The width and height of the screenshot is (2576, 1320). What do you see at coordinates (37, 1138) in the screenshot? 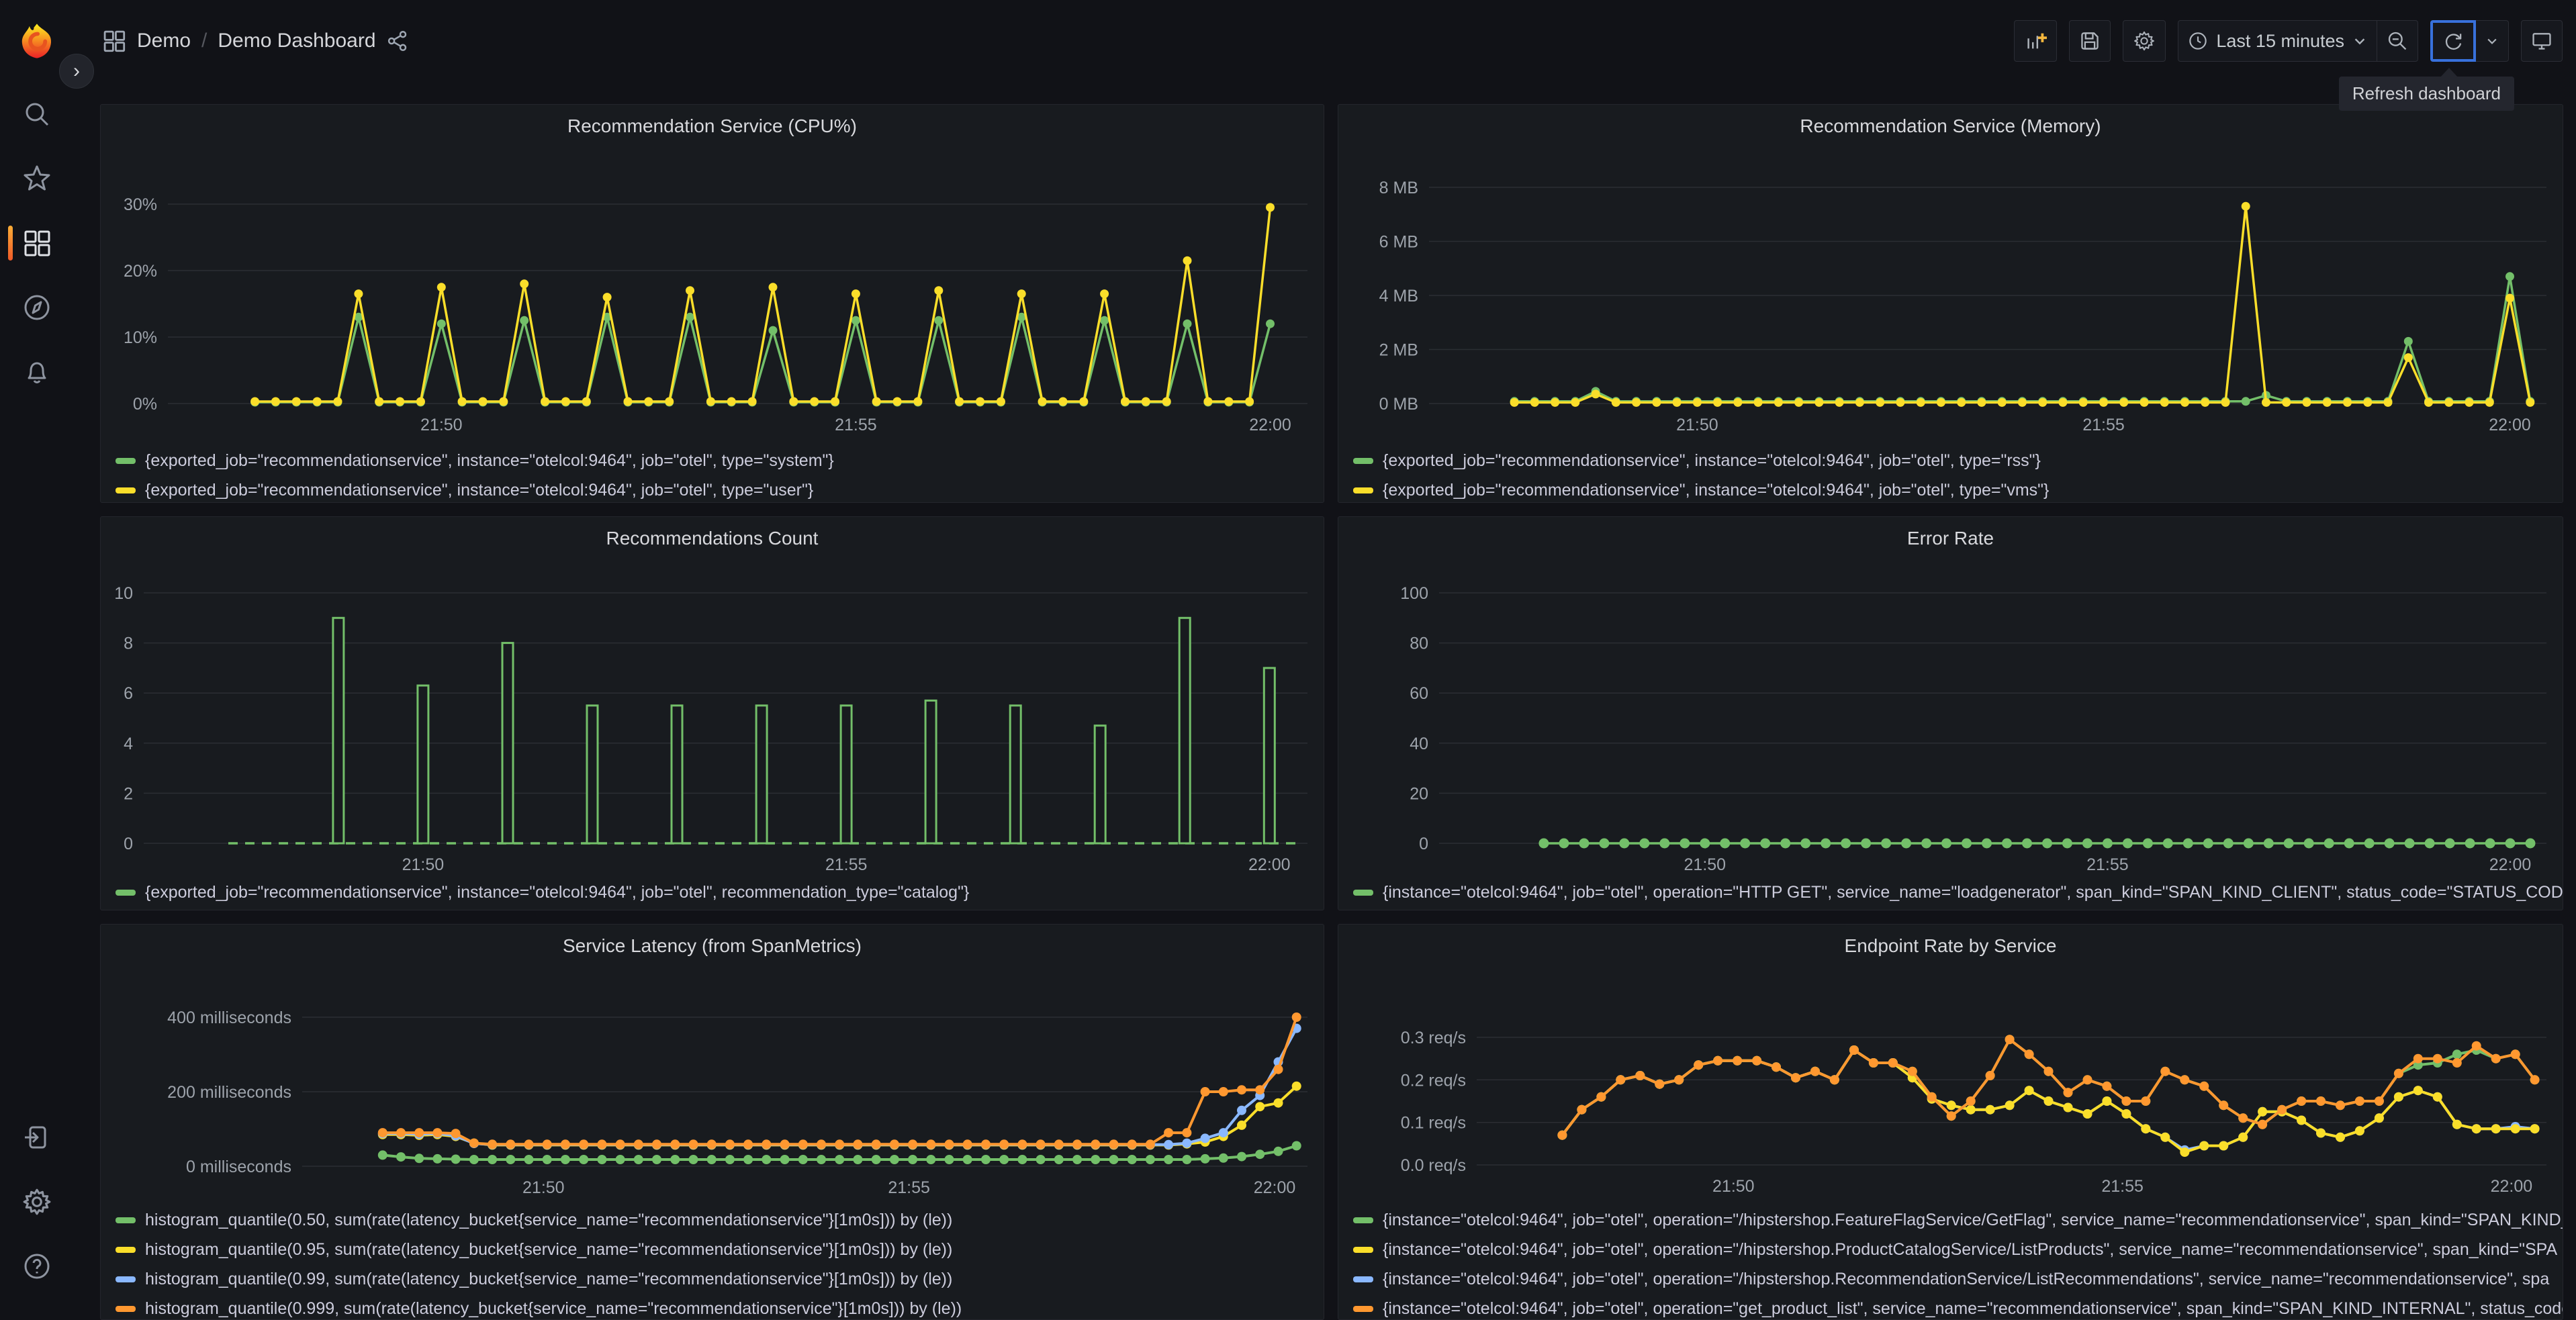
I see `sidebar-item-sign-in` at bounding box center [37, 1138].